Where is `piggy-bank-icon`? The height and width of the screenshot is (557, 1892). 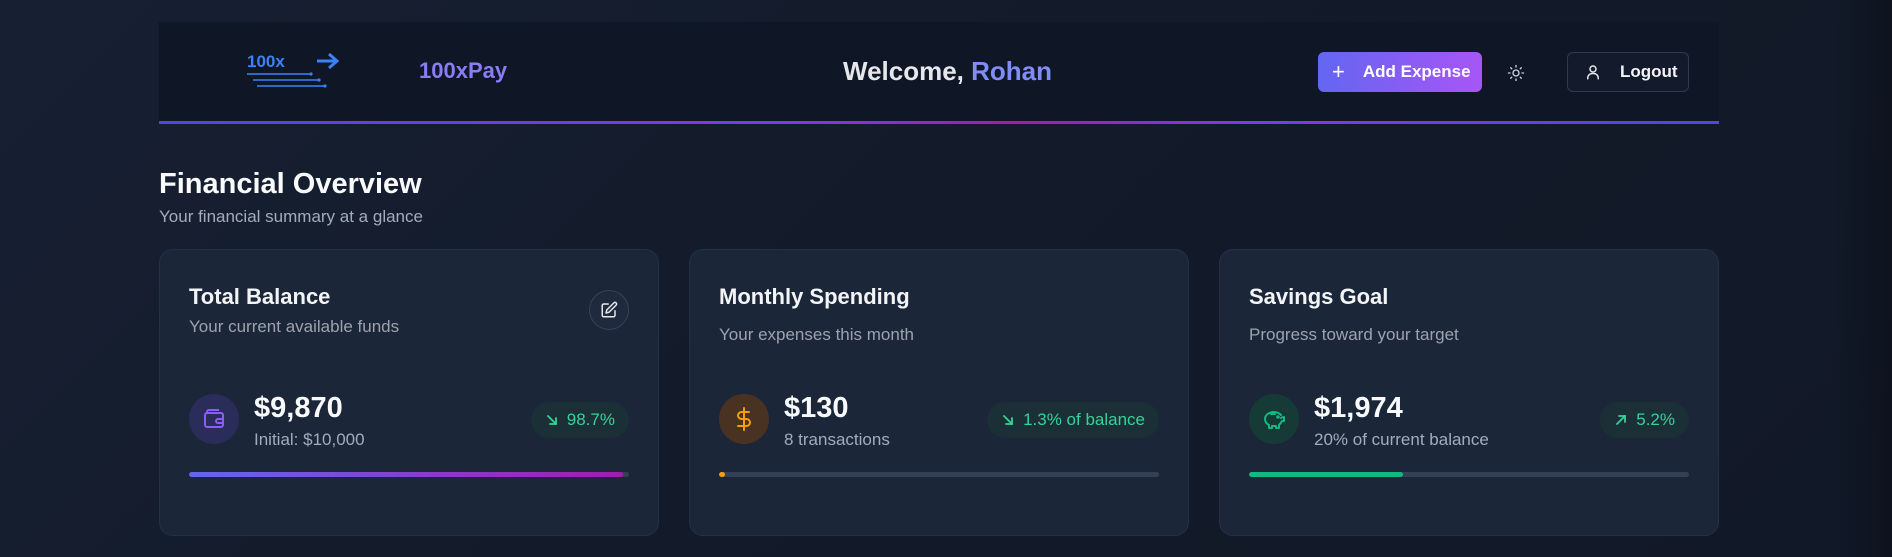 piggy-bank-icon is located at coordinates (1274, 420).